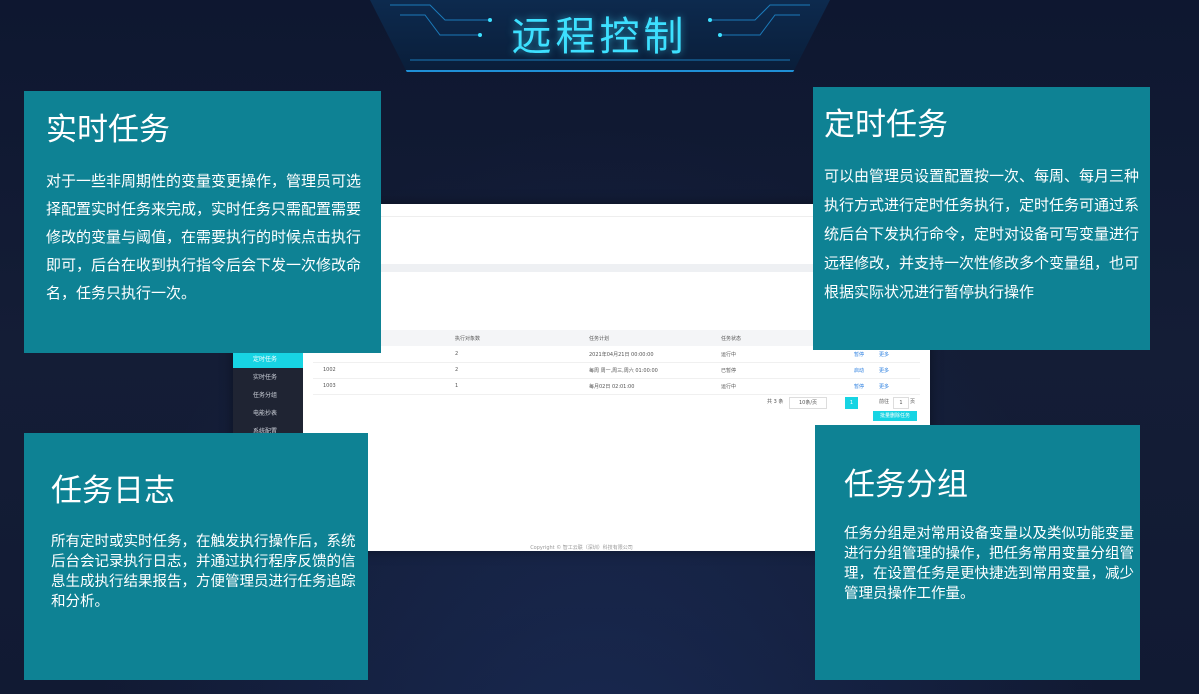 This screenshot has height=694, width=1199. What do you see at coordinates (612, 387) in the screenshot?
I see `cell-plan: 每月02日 02:01:00` at bounding box center [612, 387].